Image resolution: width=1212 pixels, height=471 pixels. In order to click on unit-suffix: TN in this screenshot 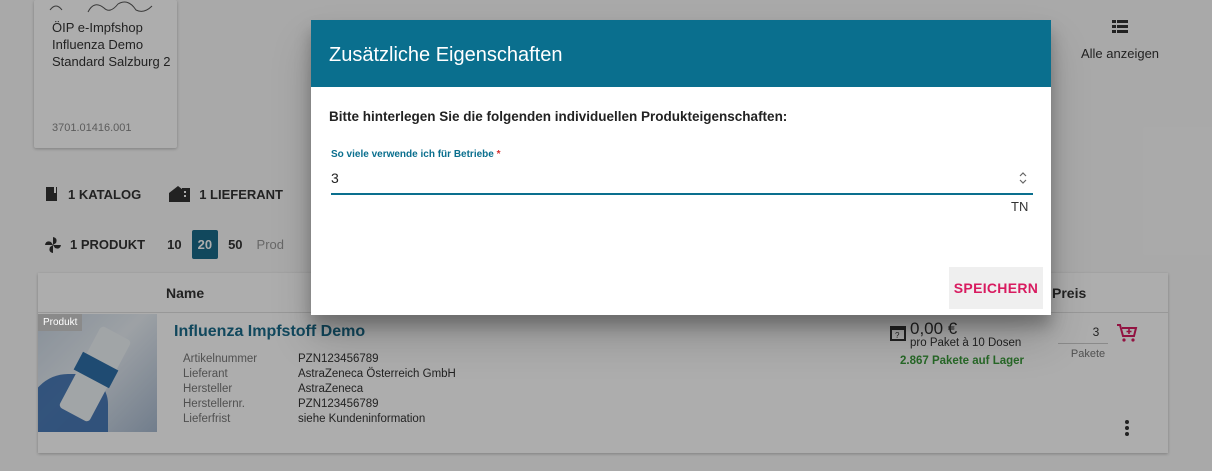, I will do `click(1020, 206)`.